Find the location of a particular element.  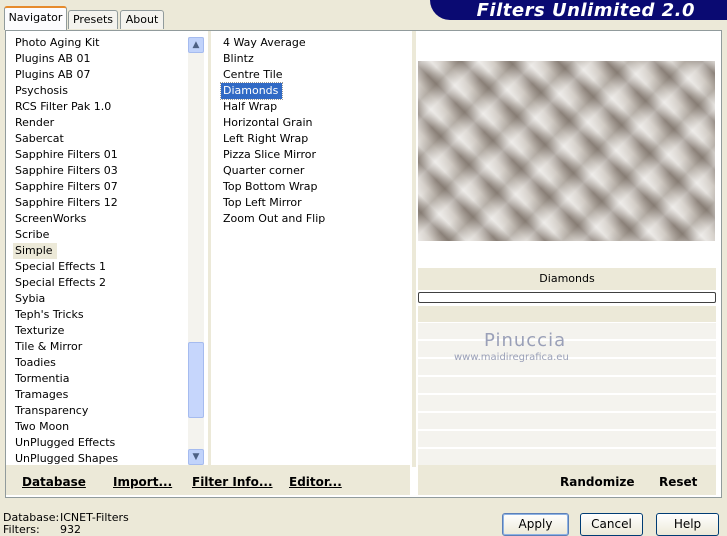

category-item: Transparency is located at coordinates (99, 411).